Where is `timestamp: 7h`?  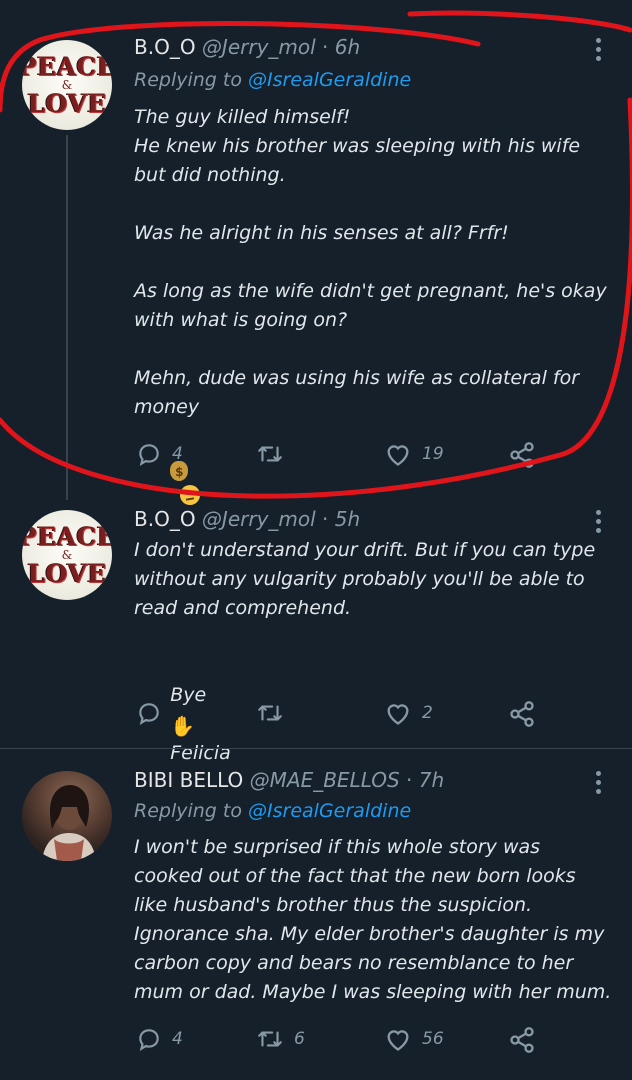
timestamp: 7h is located at coordinates (431, 780).